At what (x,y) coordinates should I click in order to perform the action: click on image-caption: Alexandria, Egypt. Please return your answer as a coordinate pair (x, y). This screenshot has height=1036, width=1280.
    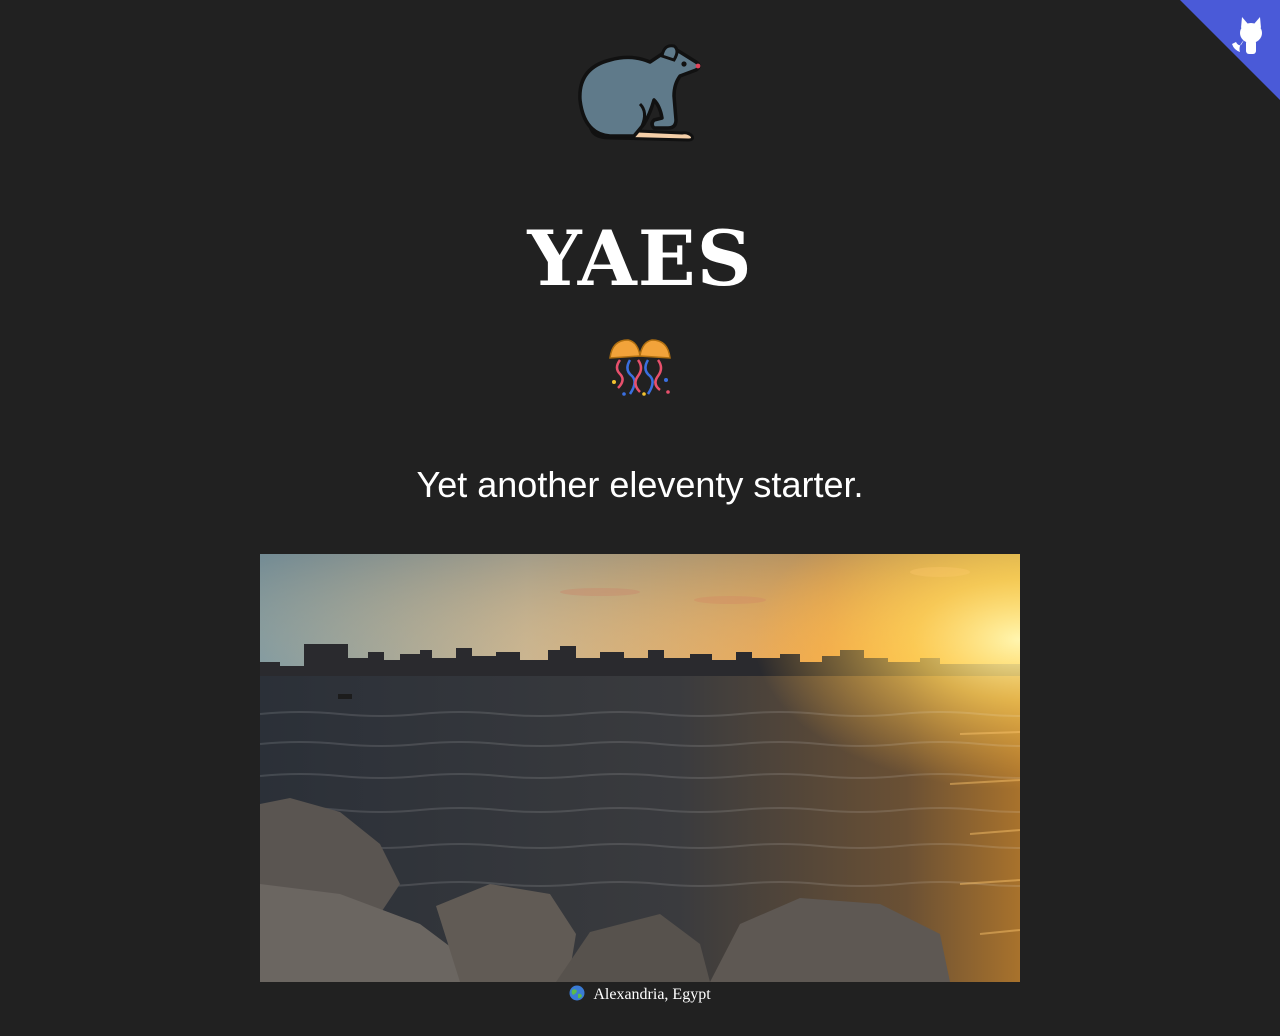
    Looking at the image, I should click on (640, 995).